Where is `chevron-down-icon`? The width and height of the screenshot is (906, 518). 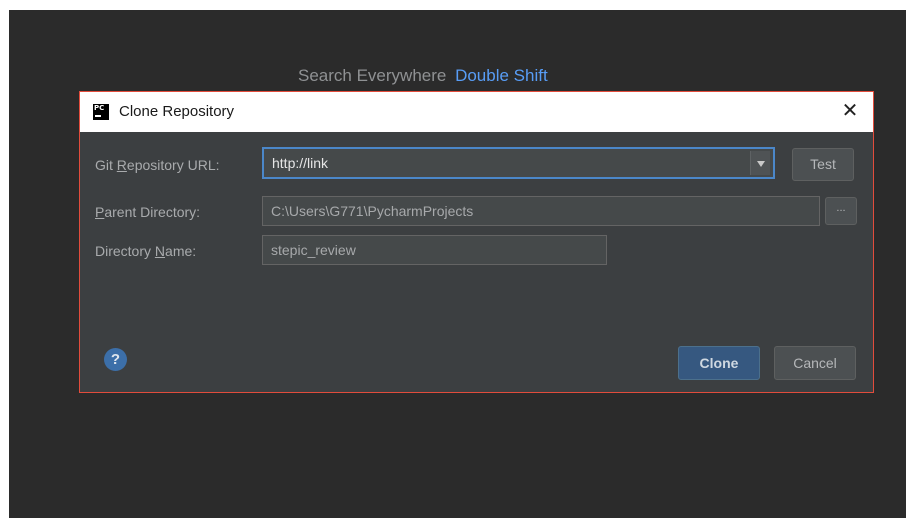
chevron-down-icon is located at coordinates (761, 164).